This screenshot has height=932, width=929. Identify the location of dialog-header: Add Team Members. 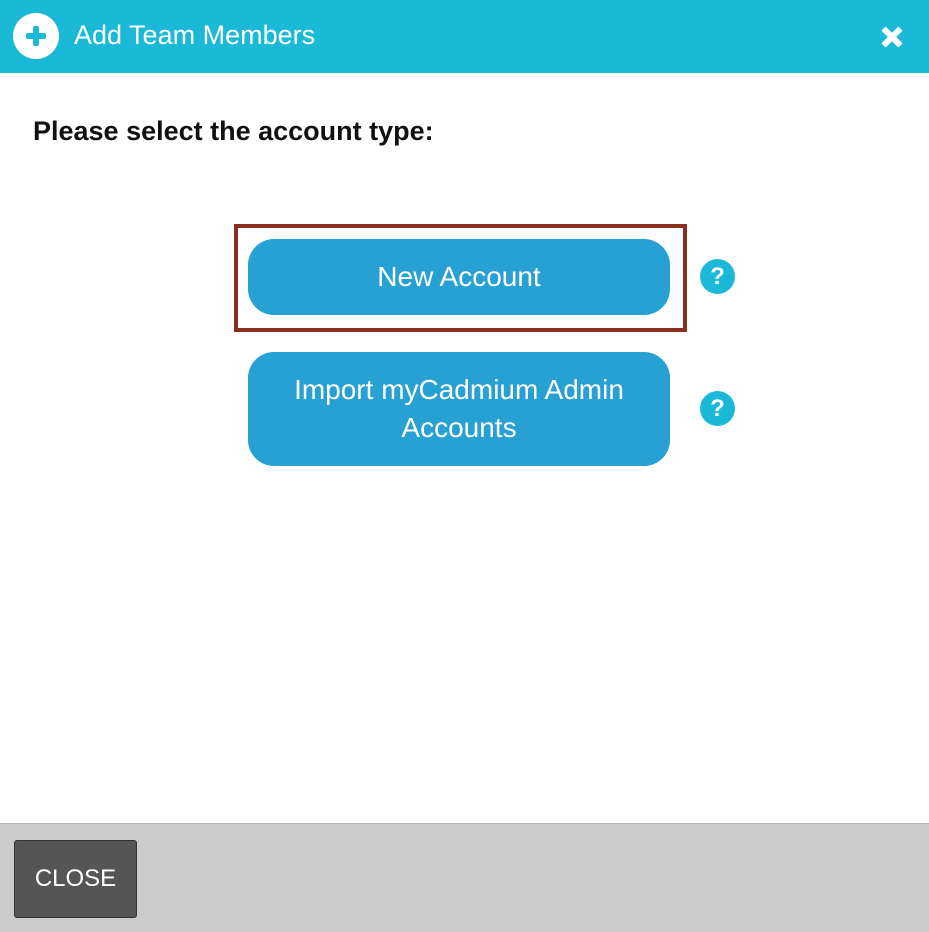
(464, 36).